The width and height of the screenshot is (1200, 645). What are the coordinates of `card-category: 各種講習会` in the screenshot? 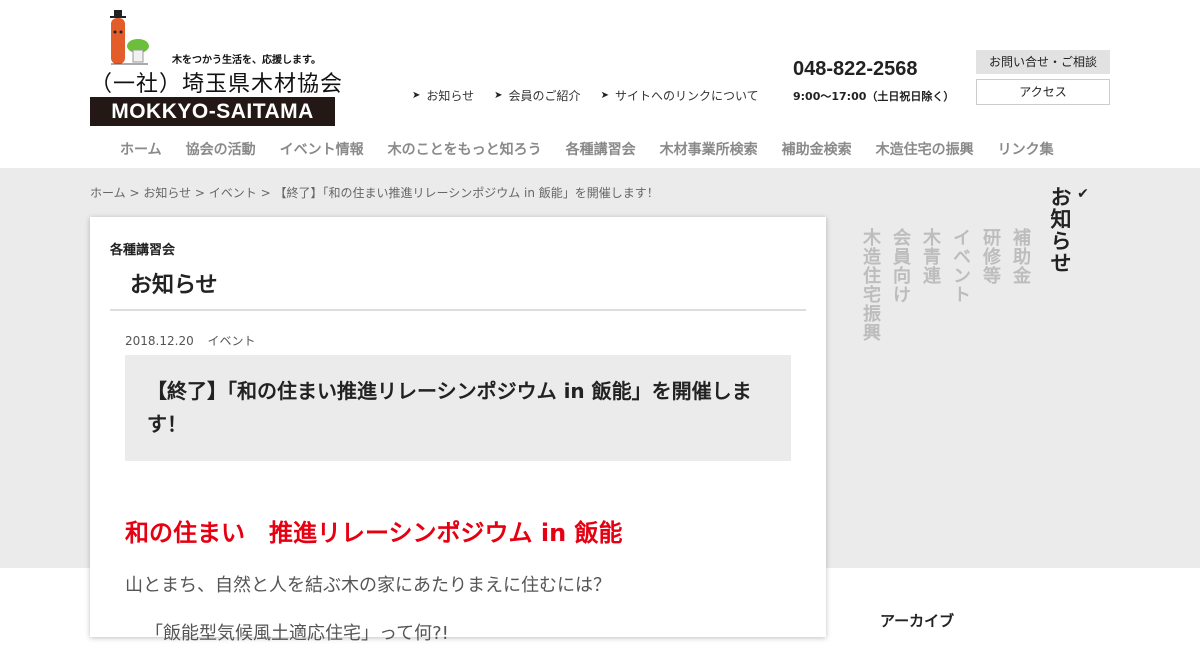 It's located at (143, 250).